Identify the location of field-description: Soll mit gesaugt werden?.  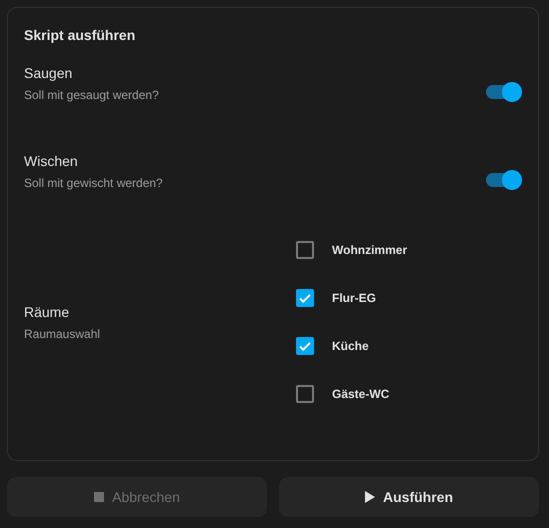
(91, 95).